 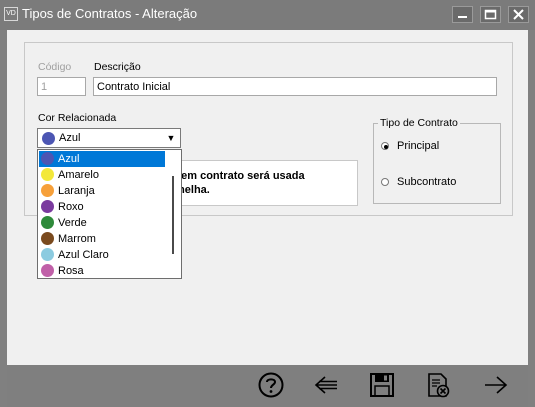 What do you see at coordinates (70, 138) in the screenshot?
I see `cor-selected-value: Azul` at bounding box center [70, 138].